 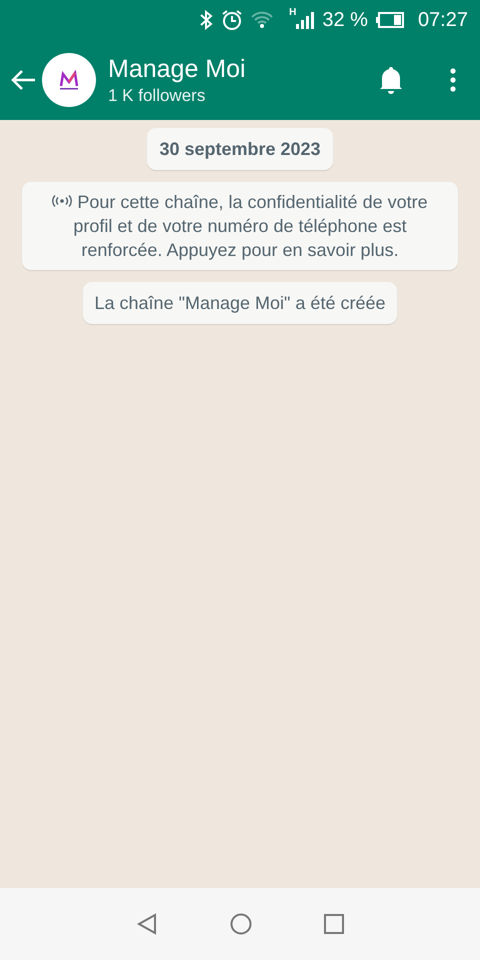 What do you see at coordinates (334, 924) in the screenshot?
I see `recents-nav-icon` at bounding box center [334, 924].